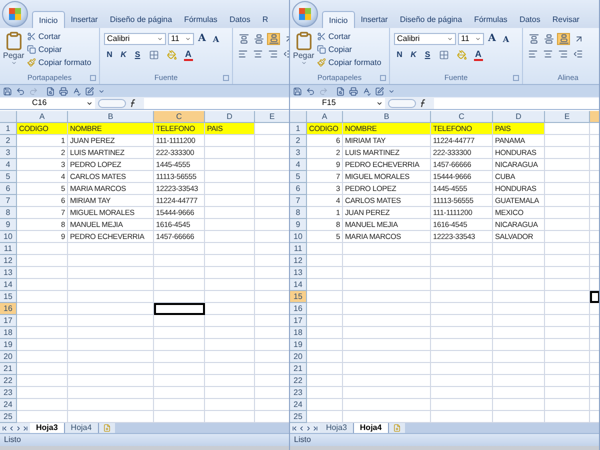  I want to click on row-header: 22, so click(298, 381).